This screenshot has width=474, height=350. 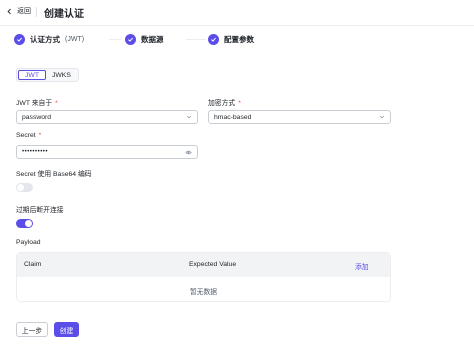 What do you see at coordinates (107, 152) in the screenshot?
I see `secret-input: ••••••••••` at bounding box center [107, 152].